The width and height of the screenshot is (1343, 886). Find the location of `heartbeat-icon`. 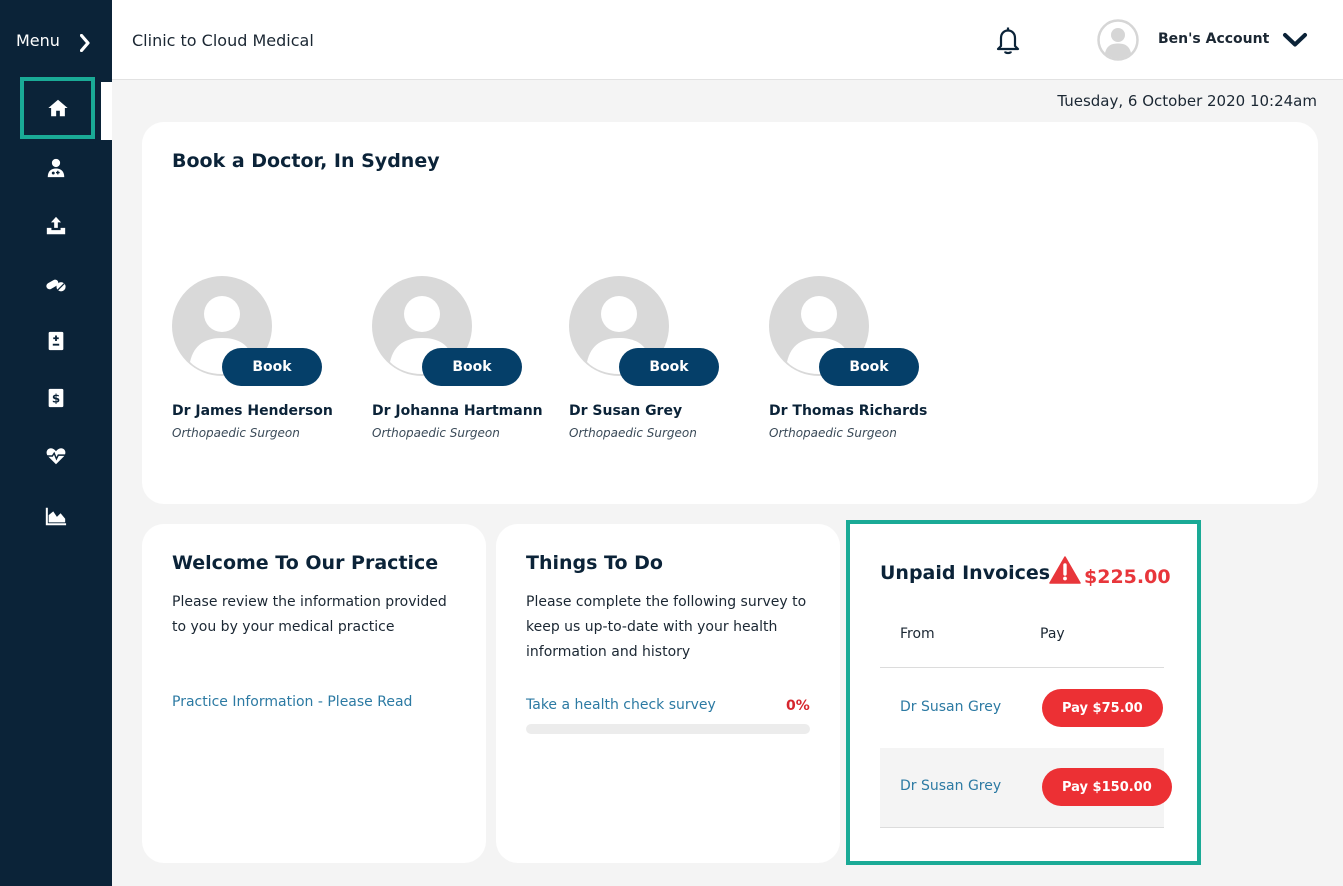

heartbeat-icon is located at coordinates (56, 456).